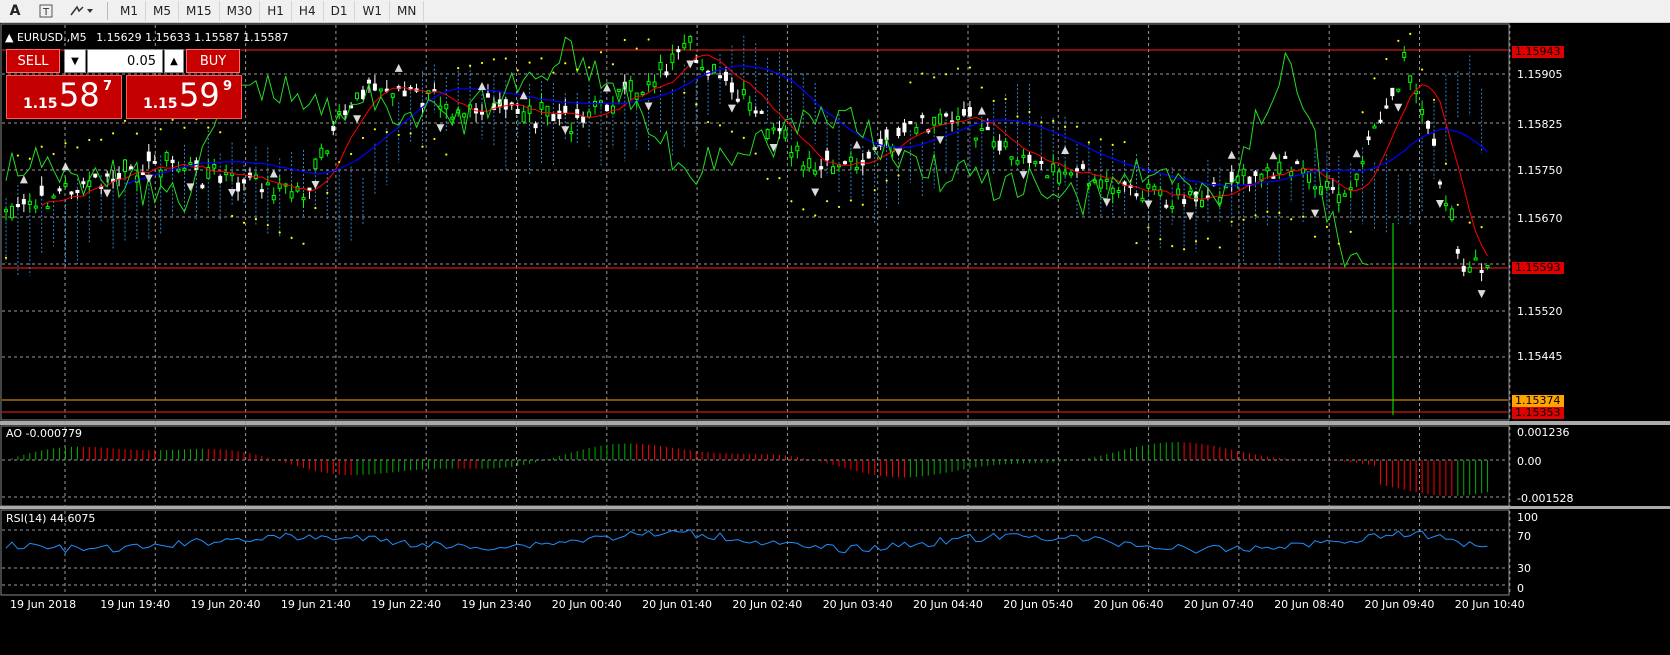 This screenshot has width=1670, height=655. Describe the element at coordinates (129, 11) in the screenshot. I see `timeframe-m1-button: M1` at that location.